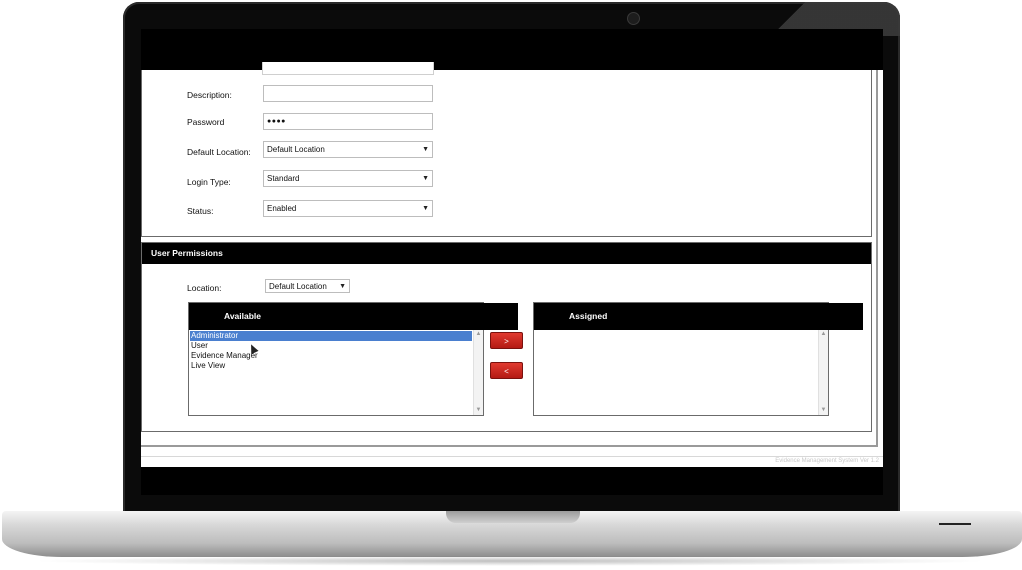  What do you see at coordinates (510, 561) in the screenshot?
I see `laptop-shadow` at bounding box center [510, 561].